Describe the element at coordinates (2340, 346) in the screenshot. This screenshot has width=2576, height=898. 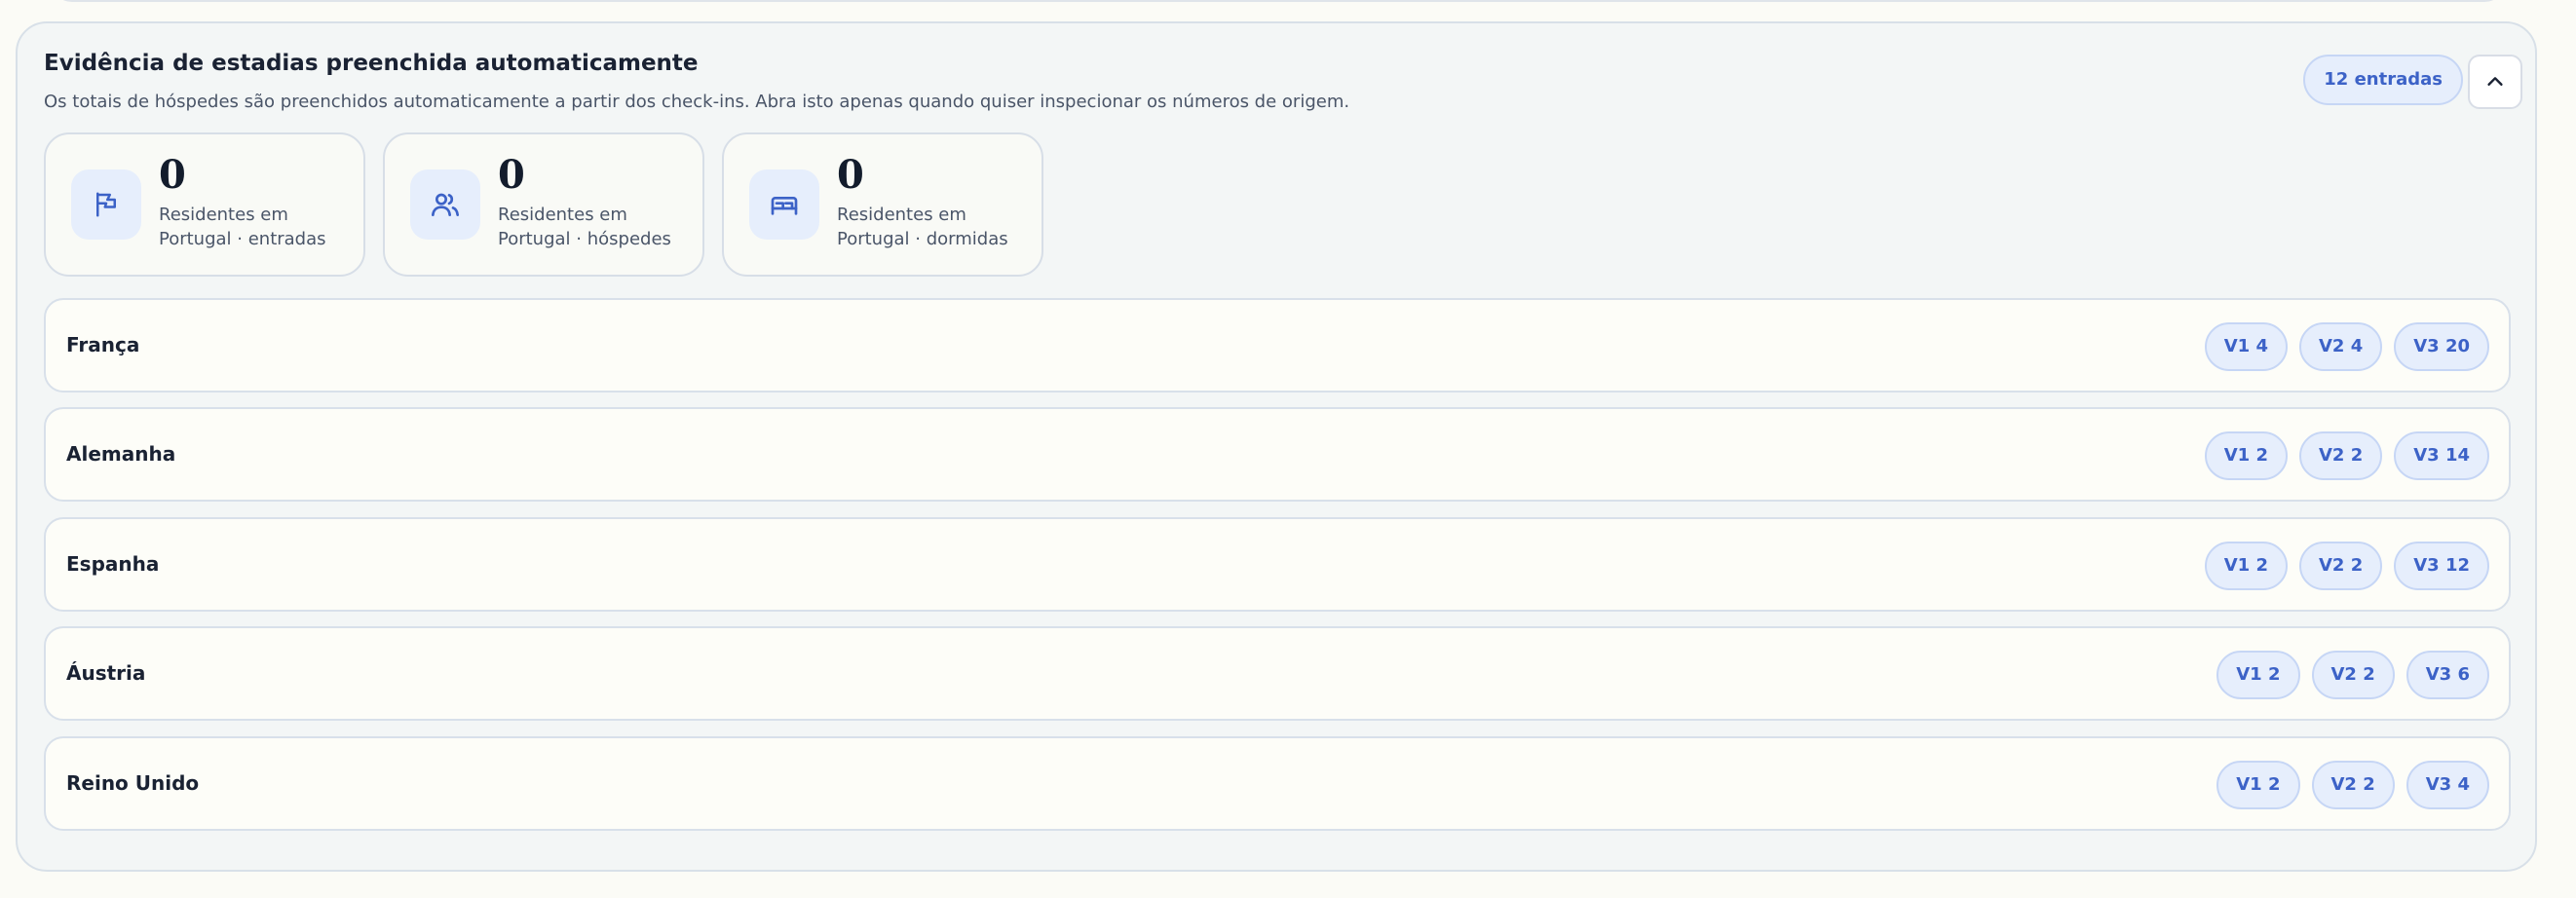
I see `chip-v2: V2 4` at that location.